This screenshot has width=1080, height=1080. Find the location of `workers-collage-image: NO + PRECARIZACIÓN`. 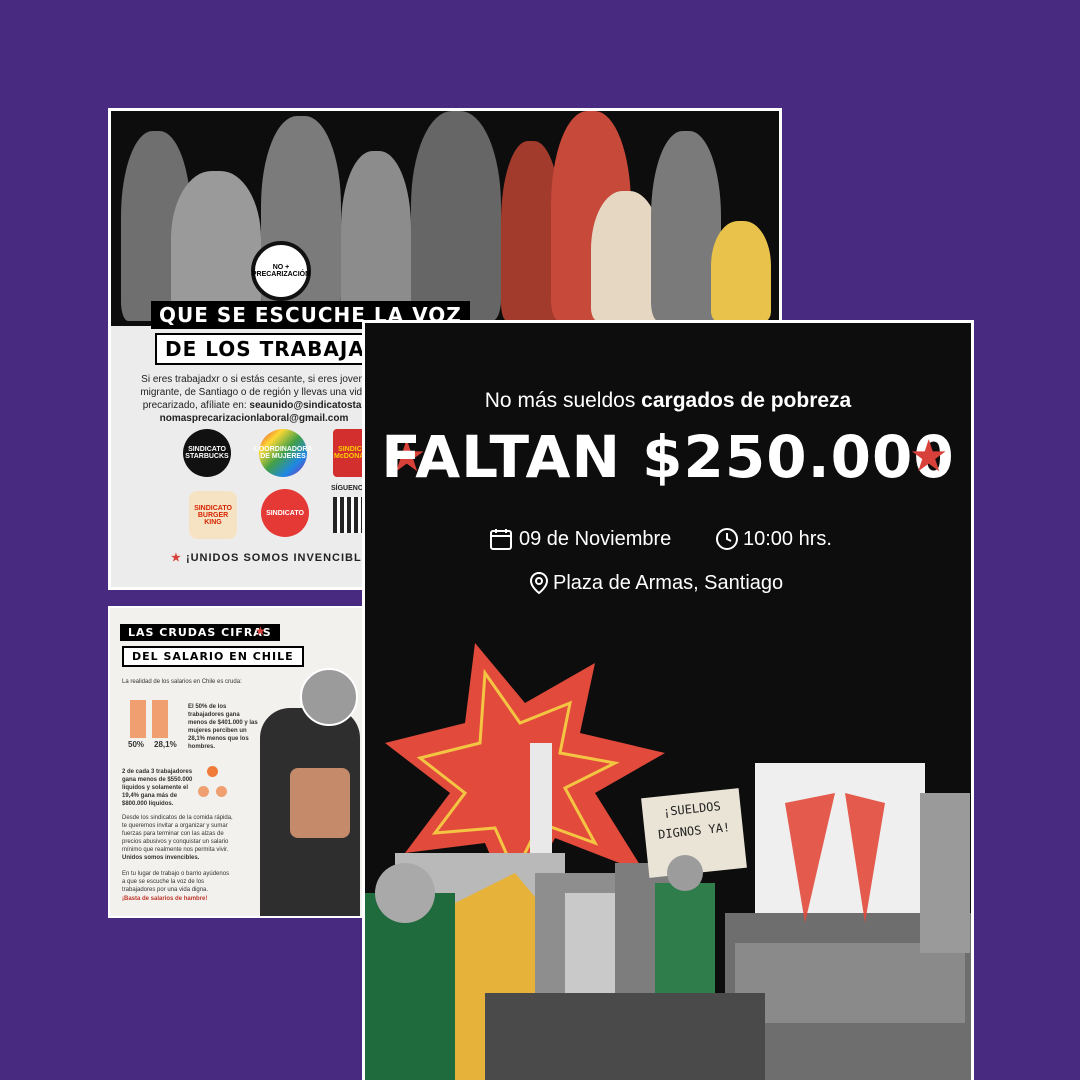

workers-collage-image: NO + PRECARIZACIÓN is located at coordinates (445, 218).